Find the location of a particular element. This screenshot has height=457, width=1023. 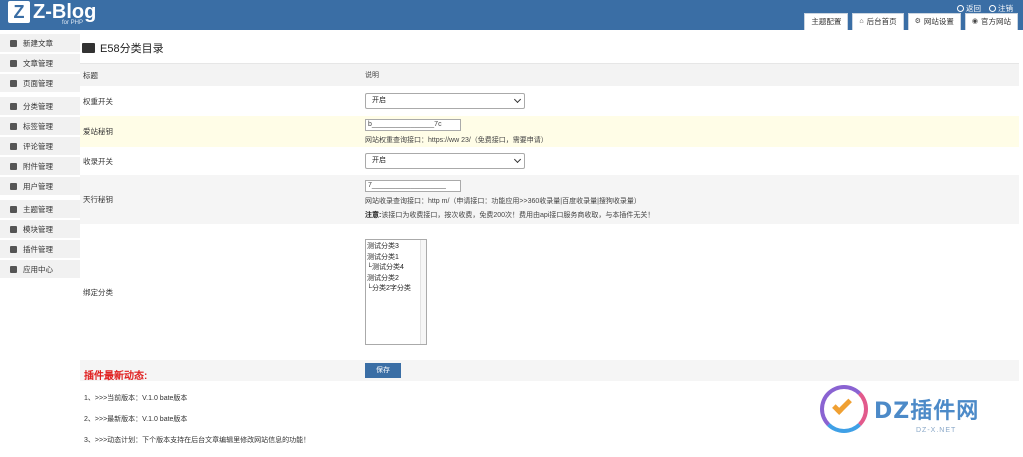

gear-icon: ⚙ is located at coordinates (917, 21).